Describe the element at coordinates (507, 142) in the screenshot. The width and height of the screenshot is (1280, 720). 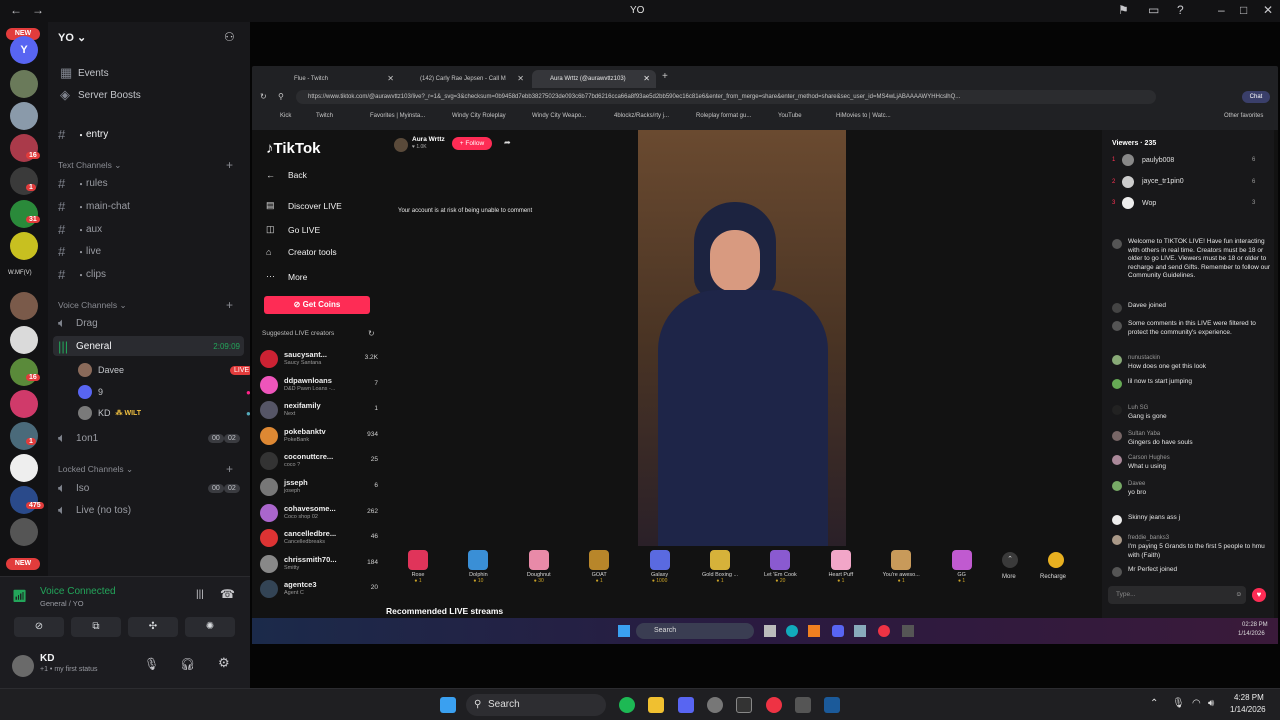
I see `share-icon: ➦` at that location.